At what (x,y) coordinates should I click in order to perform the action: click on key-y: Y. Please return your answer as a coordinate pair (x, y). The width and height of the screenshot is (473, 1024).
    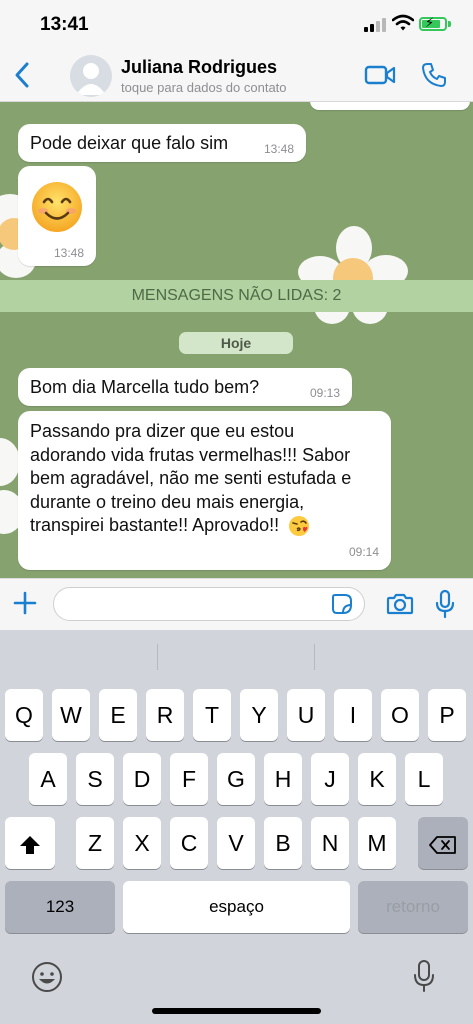
    Looking at the image, I should click on (259, 715).